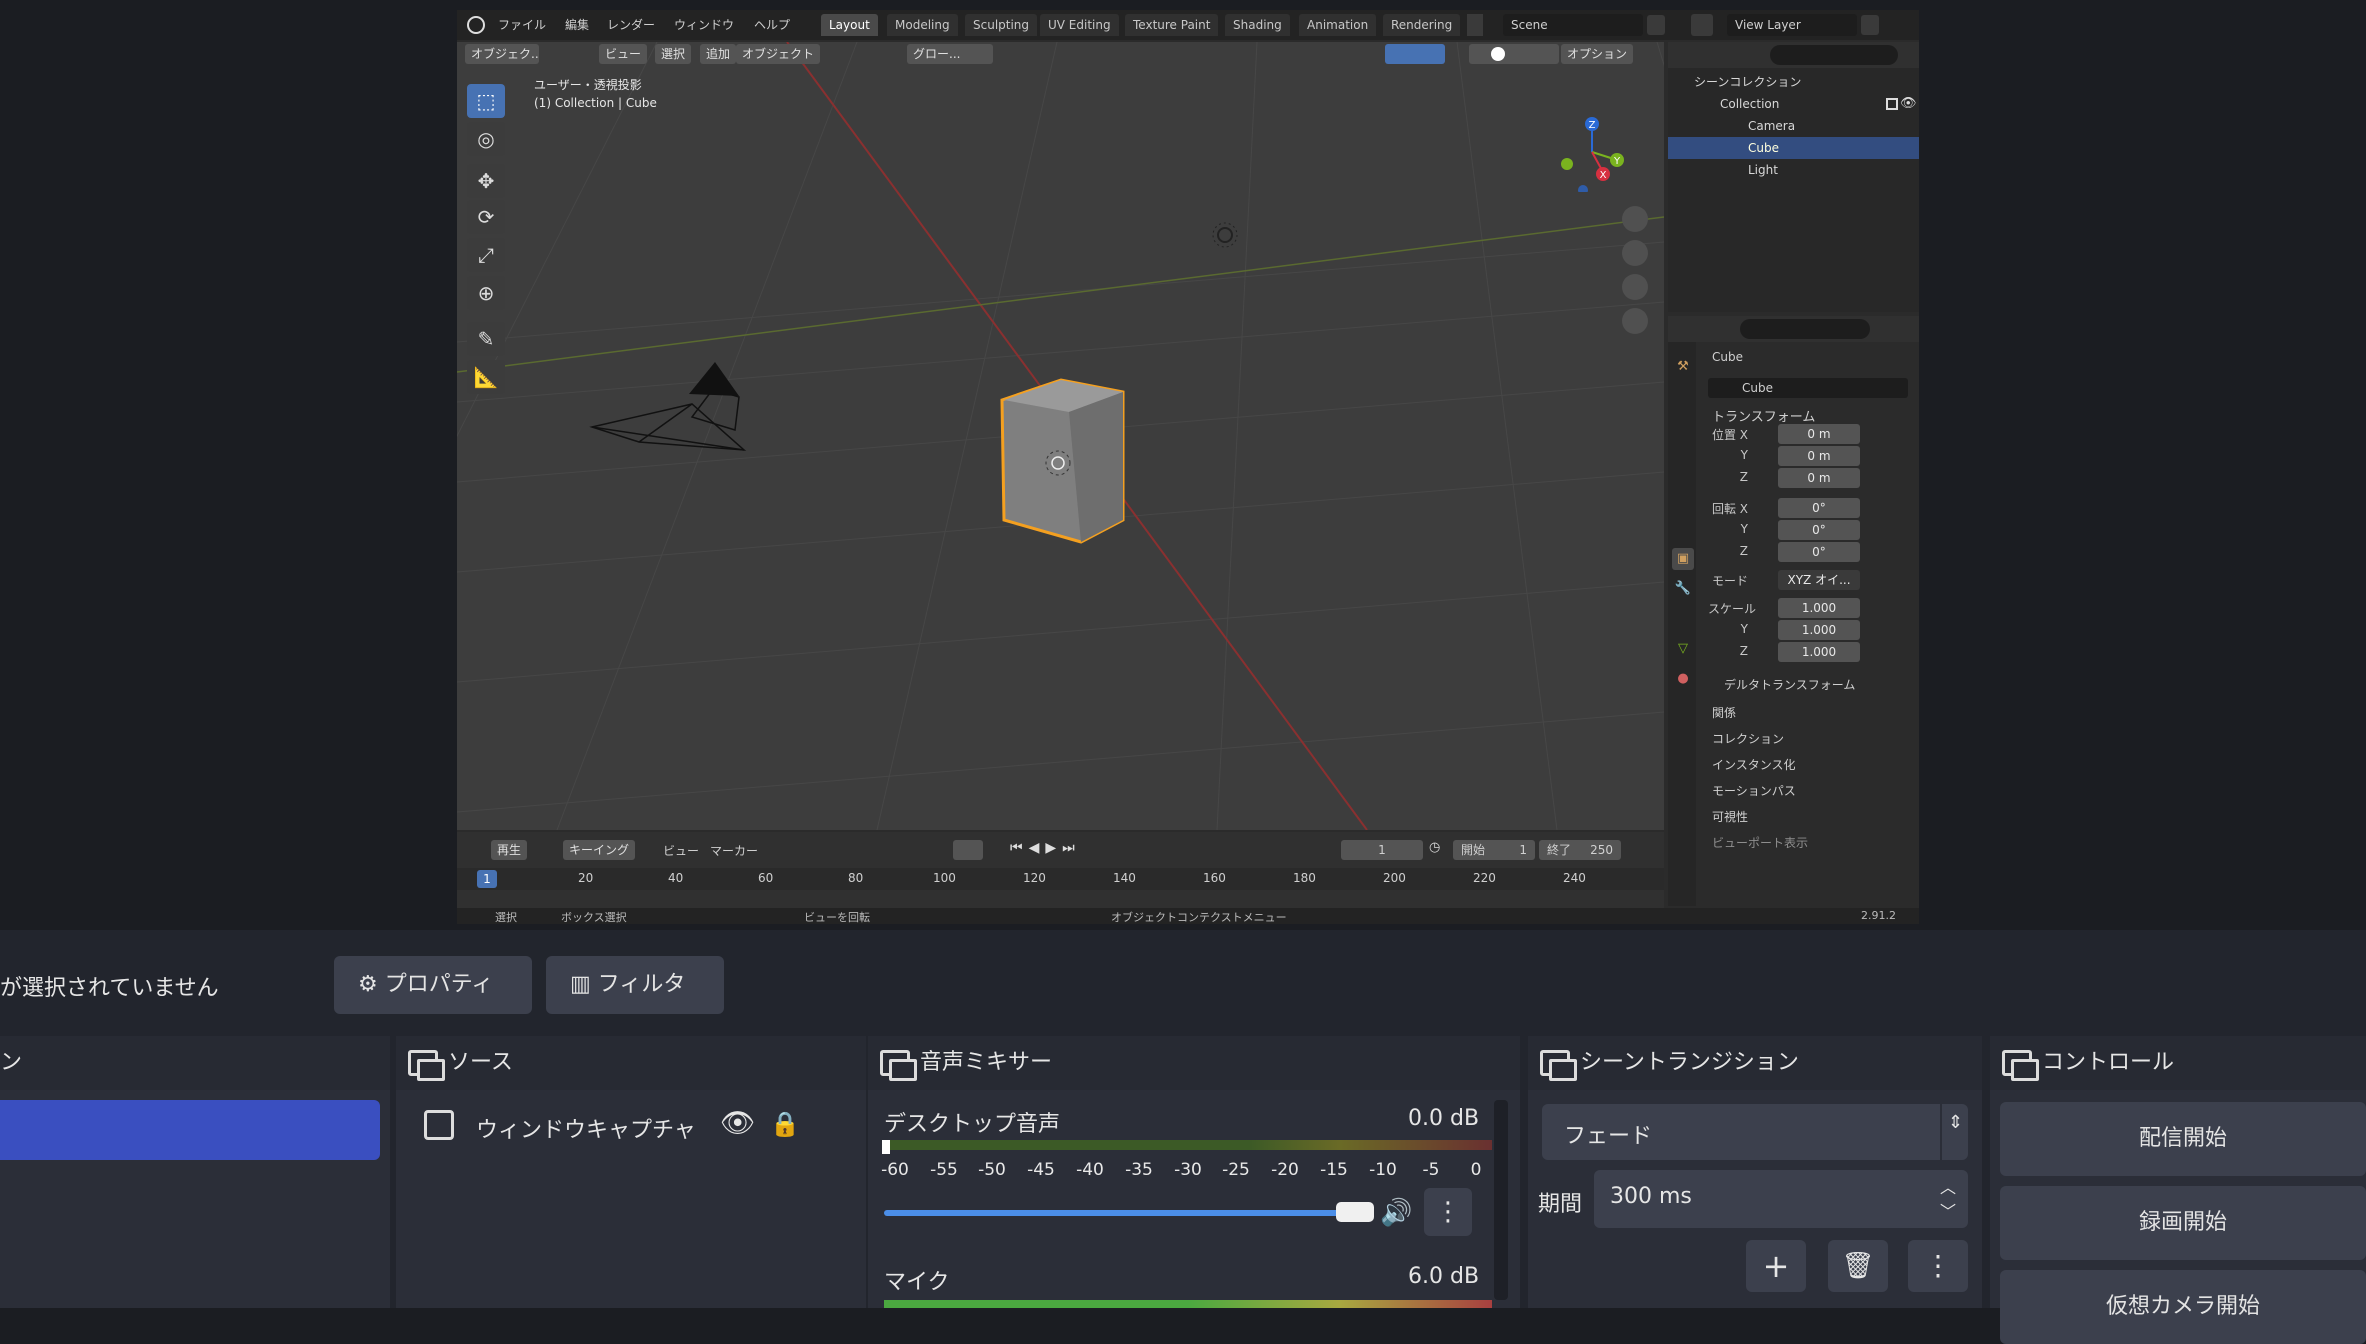 The image size is (2366, 1344). What do you see at coordinates (1080, 850) in the screenshot?
I see `playback-controls: ⏮◀▶⏭` at bounding box center [1080, 850].